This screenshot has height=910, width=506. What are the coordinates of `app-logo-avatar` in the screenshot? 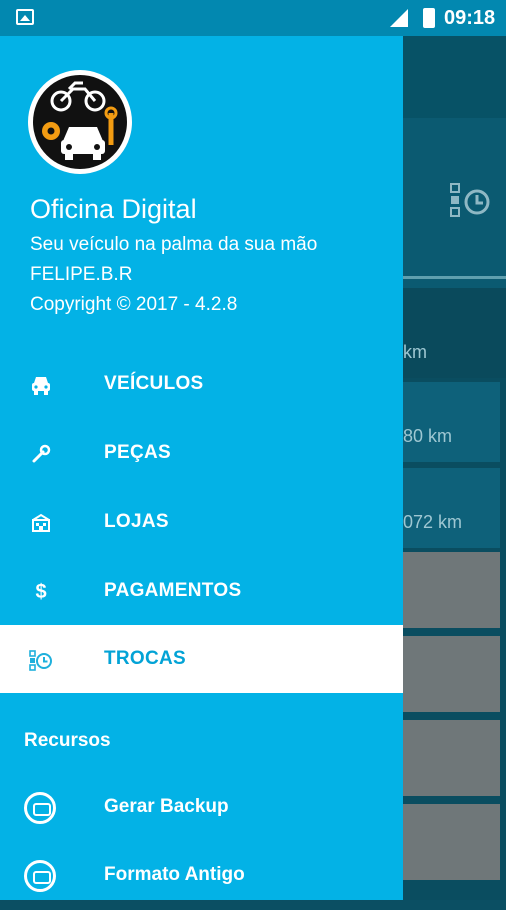 It's located at (80, 122).